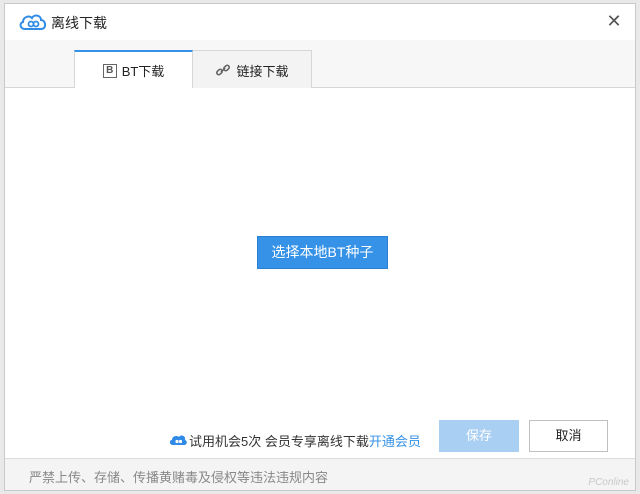  I want to click on trial-info: 试用机会5次 会员专享离线下载 开通会员, so click(295, 440).